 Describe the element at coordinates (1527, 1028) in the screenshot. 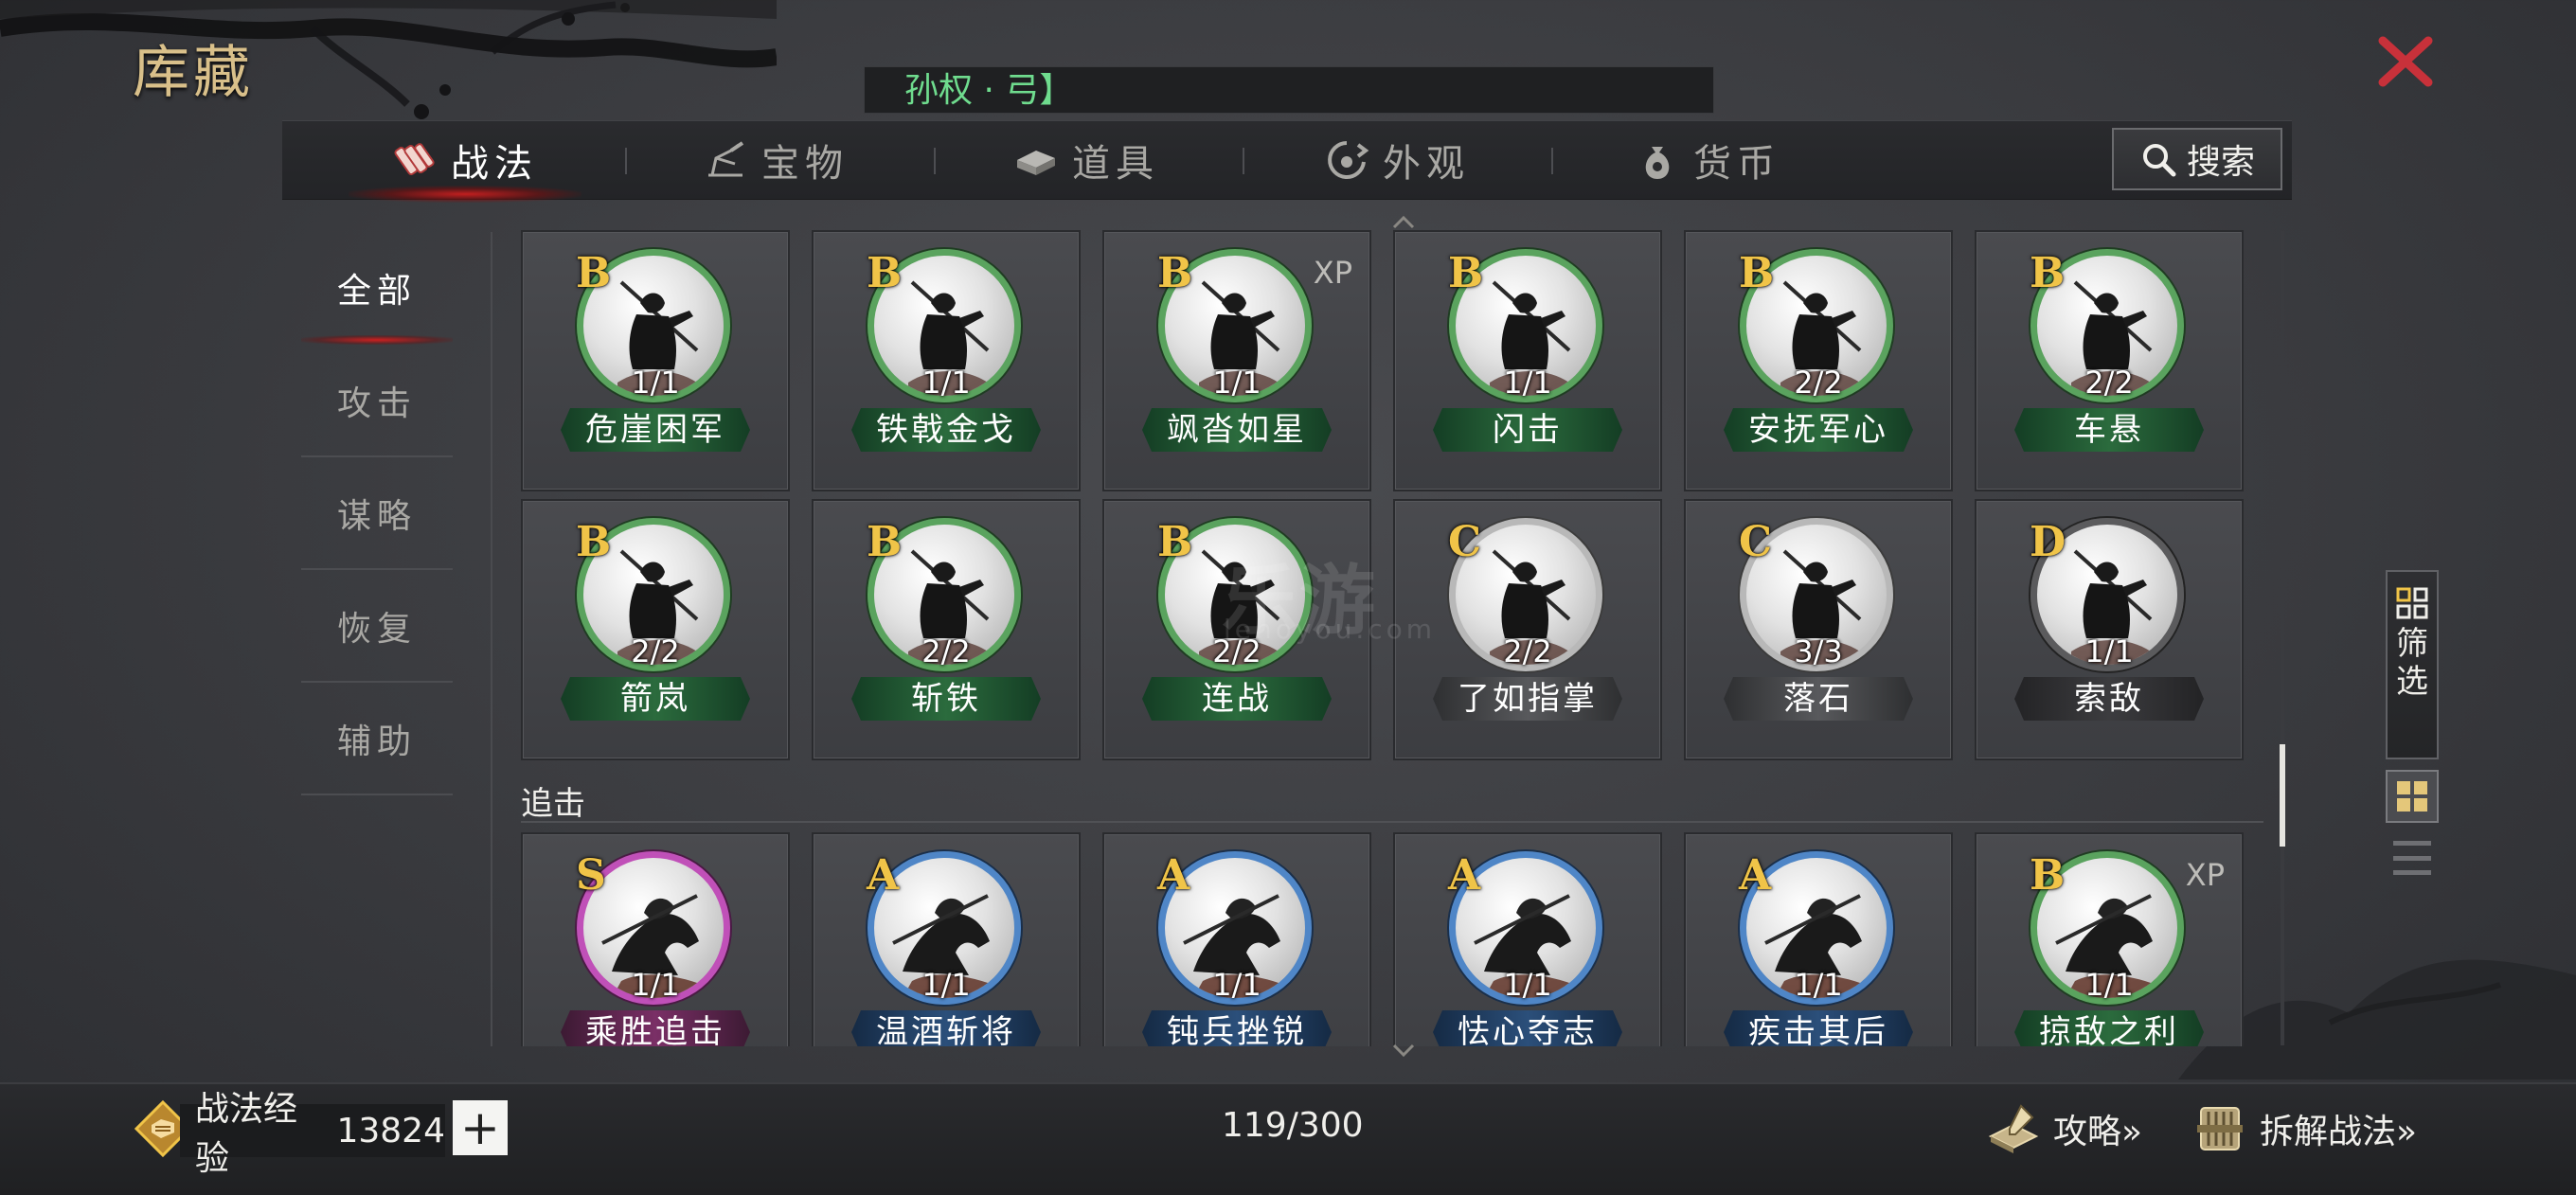

I see `skill-name: 怯心夺志` at that location.